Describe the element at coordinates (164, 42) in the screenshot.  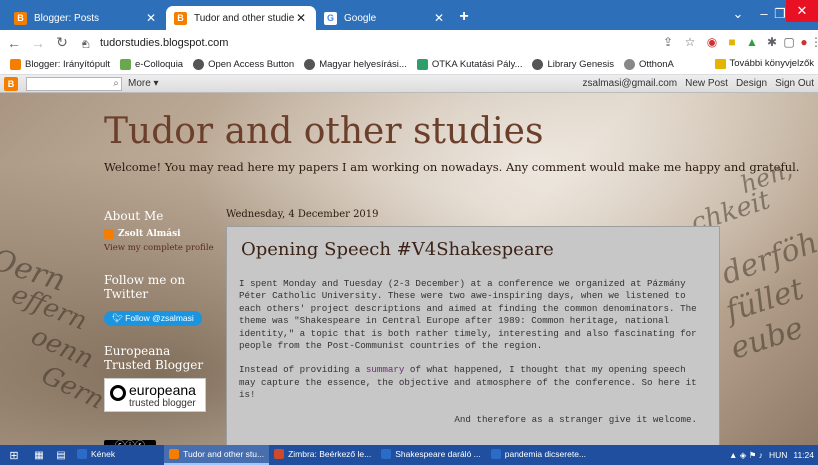
I see `url-text: tudorstudies.blogspot.com` at that location.